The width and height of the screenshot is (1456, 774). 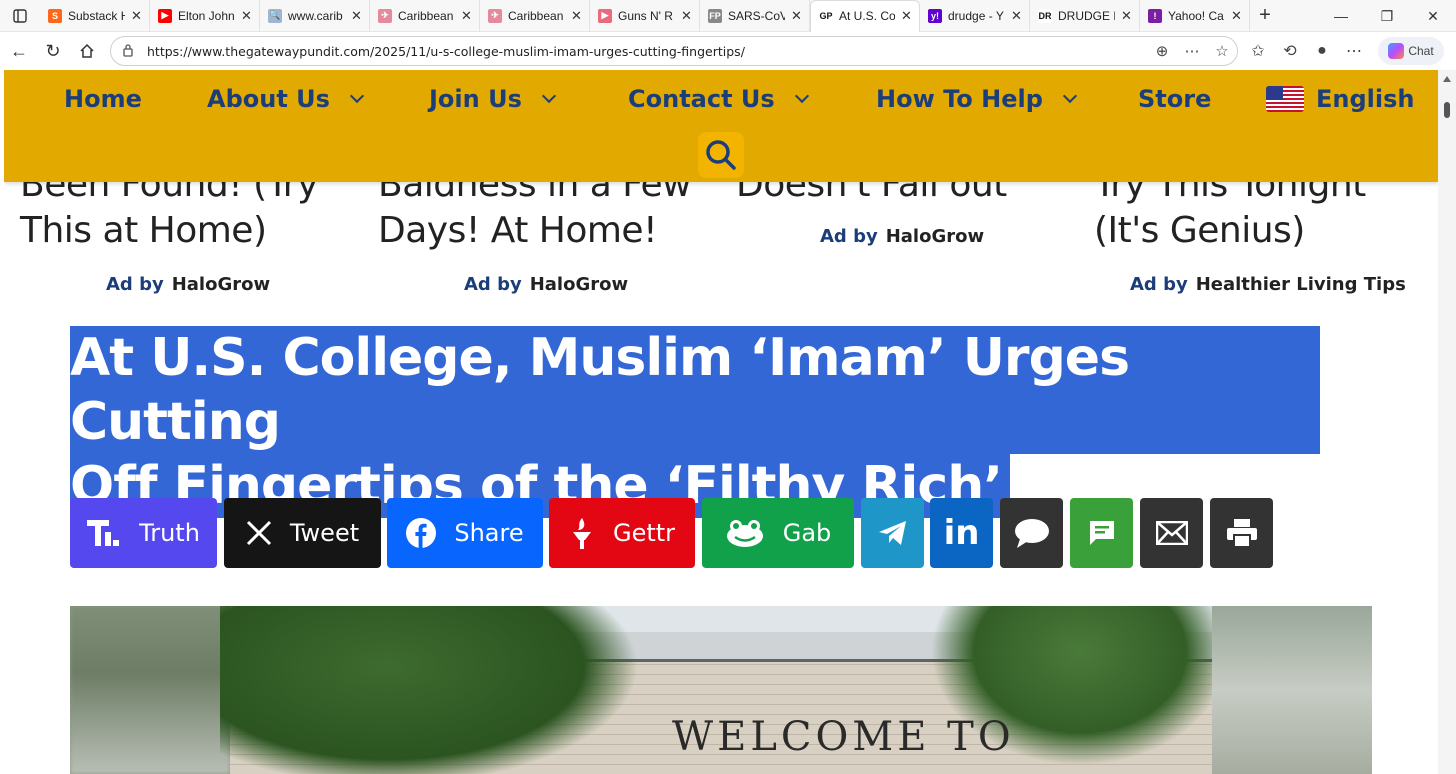 I want to click on ad-2-attribution: Ad by HaloGrow, so click(x=546, y=284).